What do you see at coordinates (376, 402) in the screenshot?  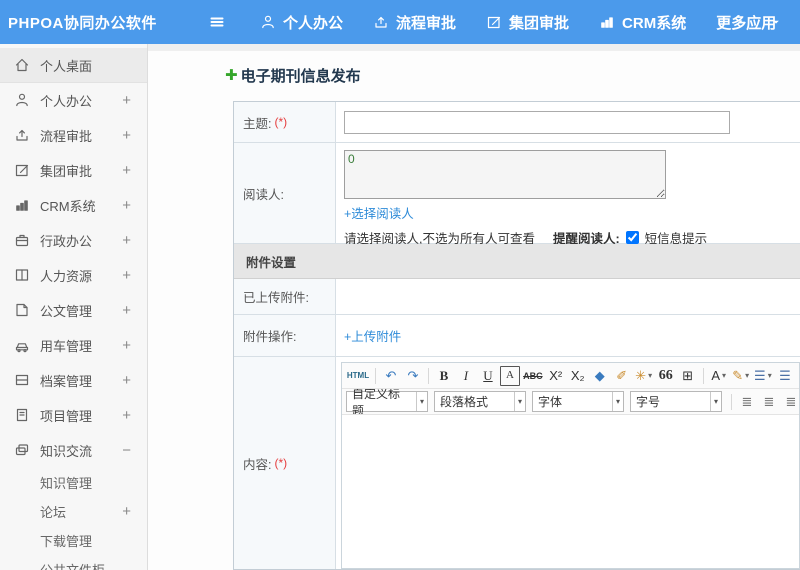 I see `select-label: 自定义标题` at bounding box center [376, 402].